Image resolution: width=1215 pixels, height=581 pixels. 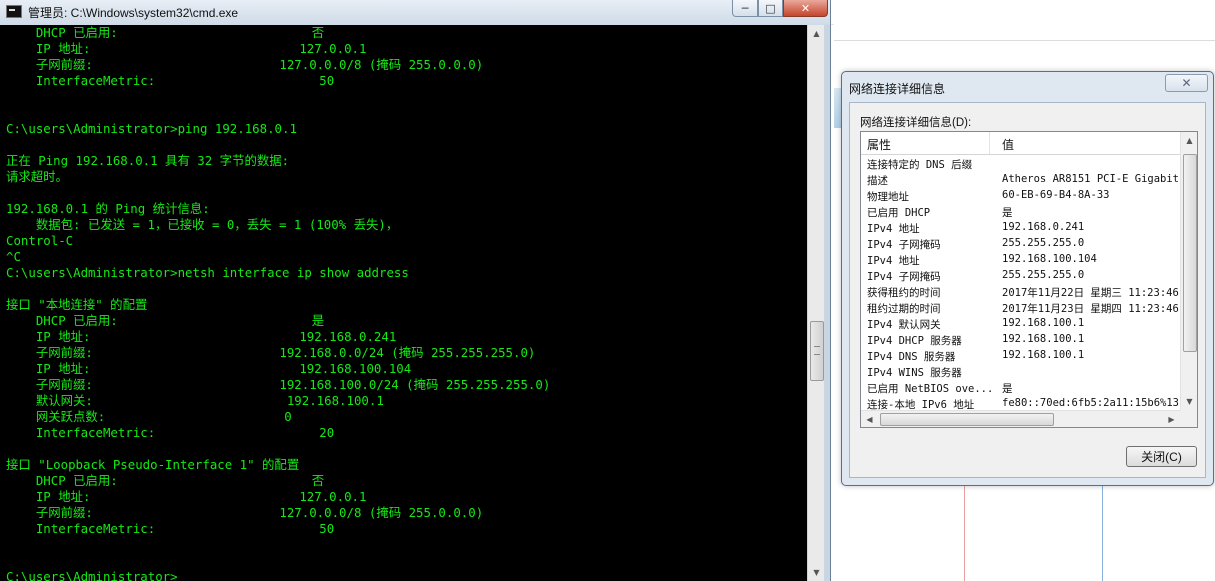 What do you see at coordinates (153, 464) in the screenshot?
I see `console-line: 接口 "Loopback Pseudo-Interface 1" 的配置` at bounding box center [153, 464].